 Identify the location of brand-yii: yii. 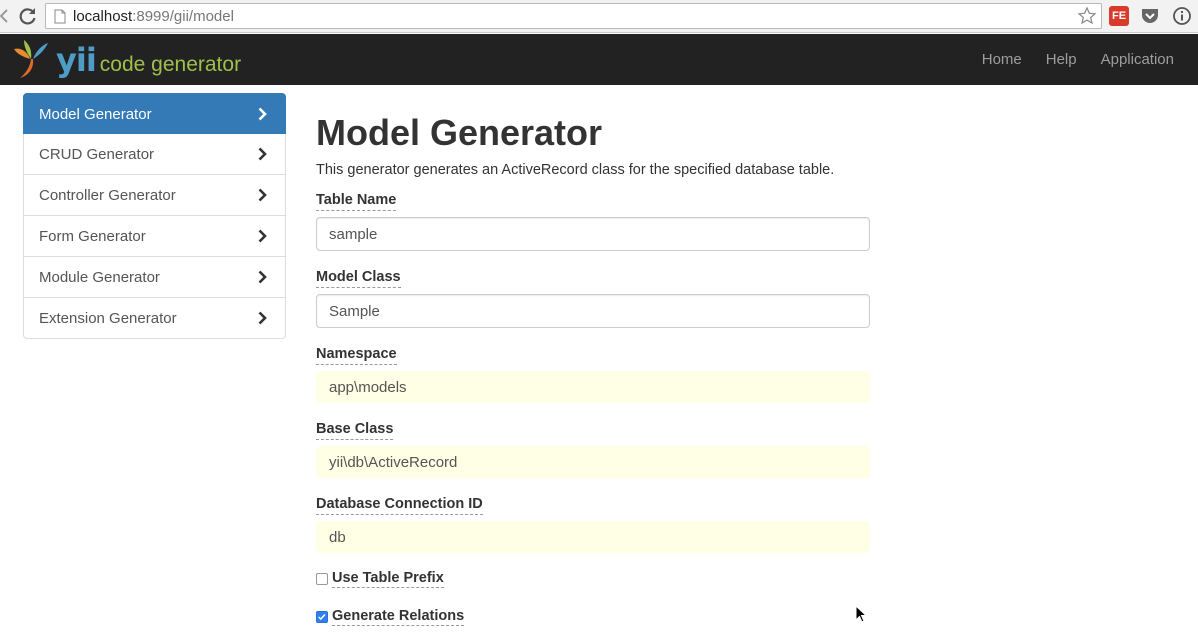
(76, 60).